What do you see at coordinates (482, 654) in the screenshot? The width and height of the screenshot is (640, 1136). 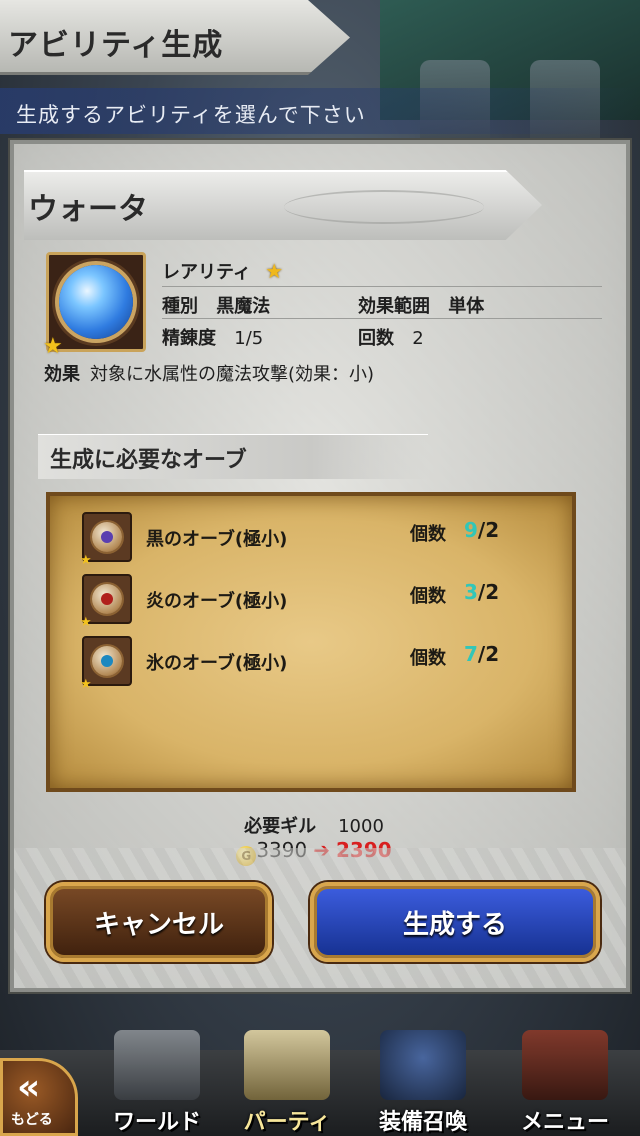 I see `orb-count: 7/2` at bounding box center [482, 654].